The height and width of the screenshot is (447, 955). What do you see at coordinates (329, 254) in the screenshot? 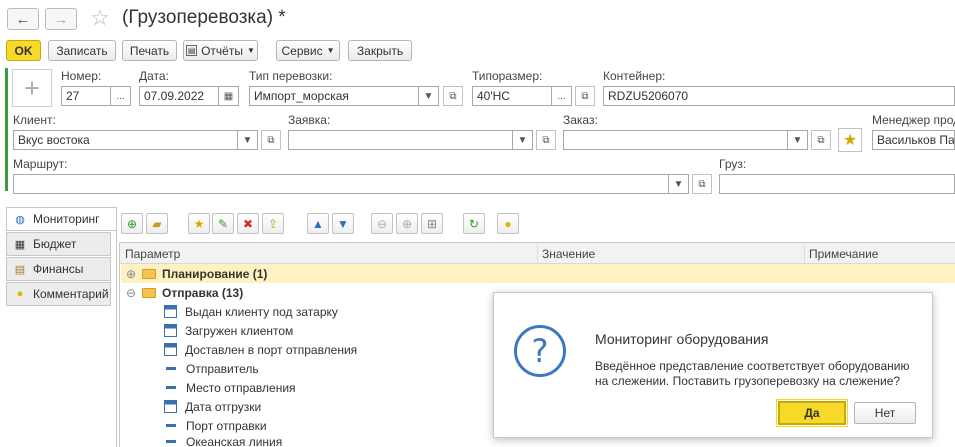
I see `column-header-parameter: Параметр` at bounding box center [329, 254].